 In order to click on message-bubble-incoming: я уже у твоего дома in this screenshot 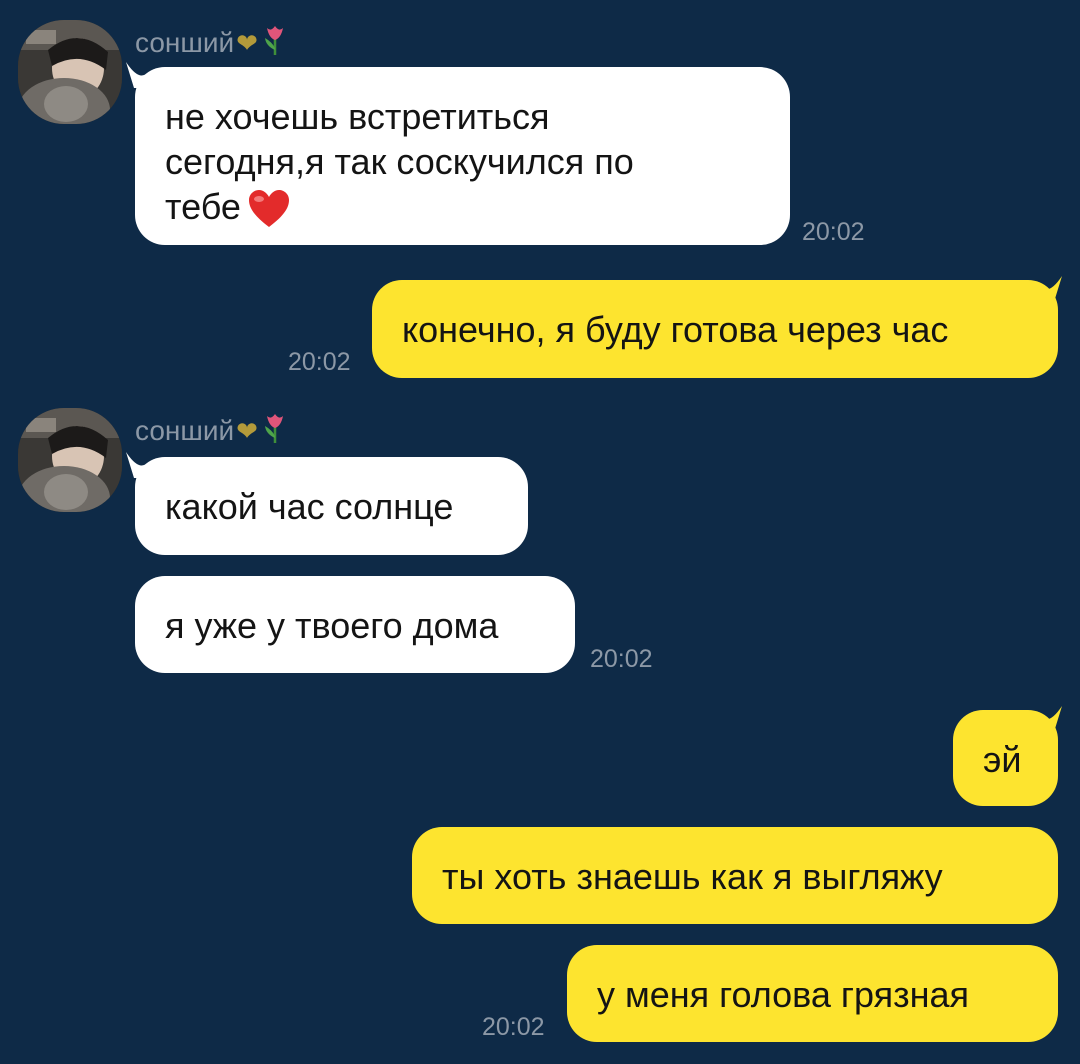, I will do `click(355, 624)`.